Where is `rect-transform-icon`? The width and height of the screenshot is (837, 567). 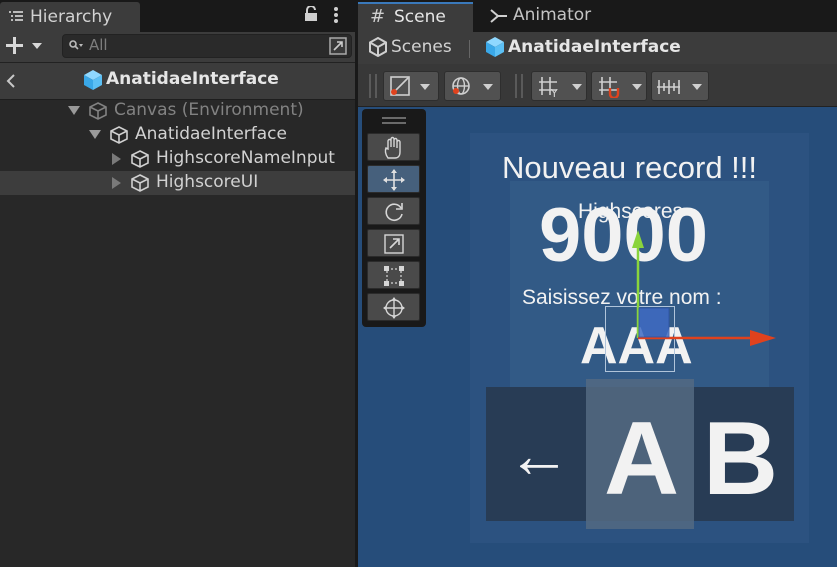 rect-transform-icon is located at coordinates (394, 276).